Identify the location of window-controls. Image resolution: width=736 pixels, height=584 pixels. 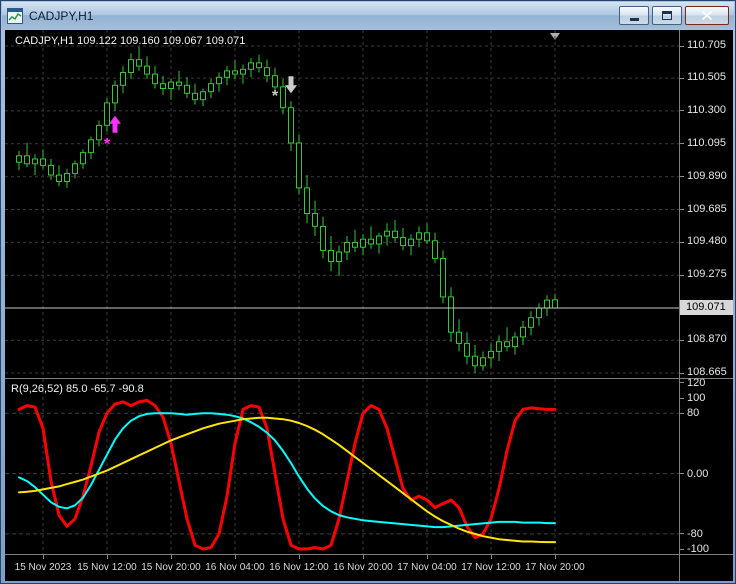
(672, 15).